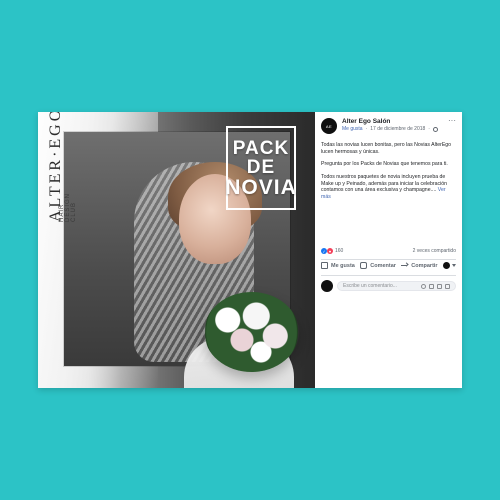 The image size is (500, 500). I want to click on love-reaction-icon: ♥, so click(330, 251).